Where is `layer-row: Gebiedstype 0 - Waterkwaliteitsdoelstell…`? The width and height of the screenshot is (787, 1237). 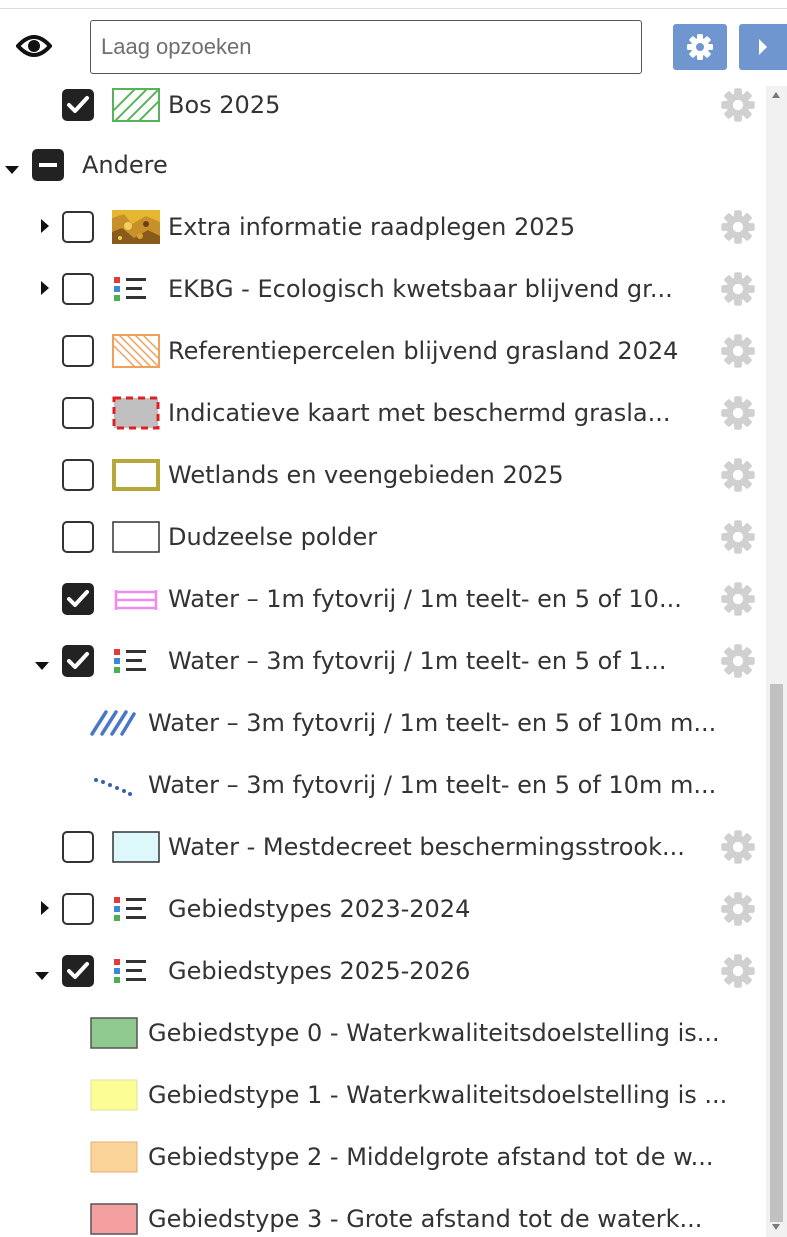 layer-row: Gebiedstype 0 - Waterkwaliteitsdoelstell… is located at coordinates (383, 1033).